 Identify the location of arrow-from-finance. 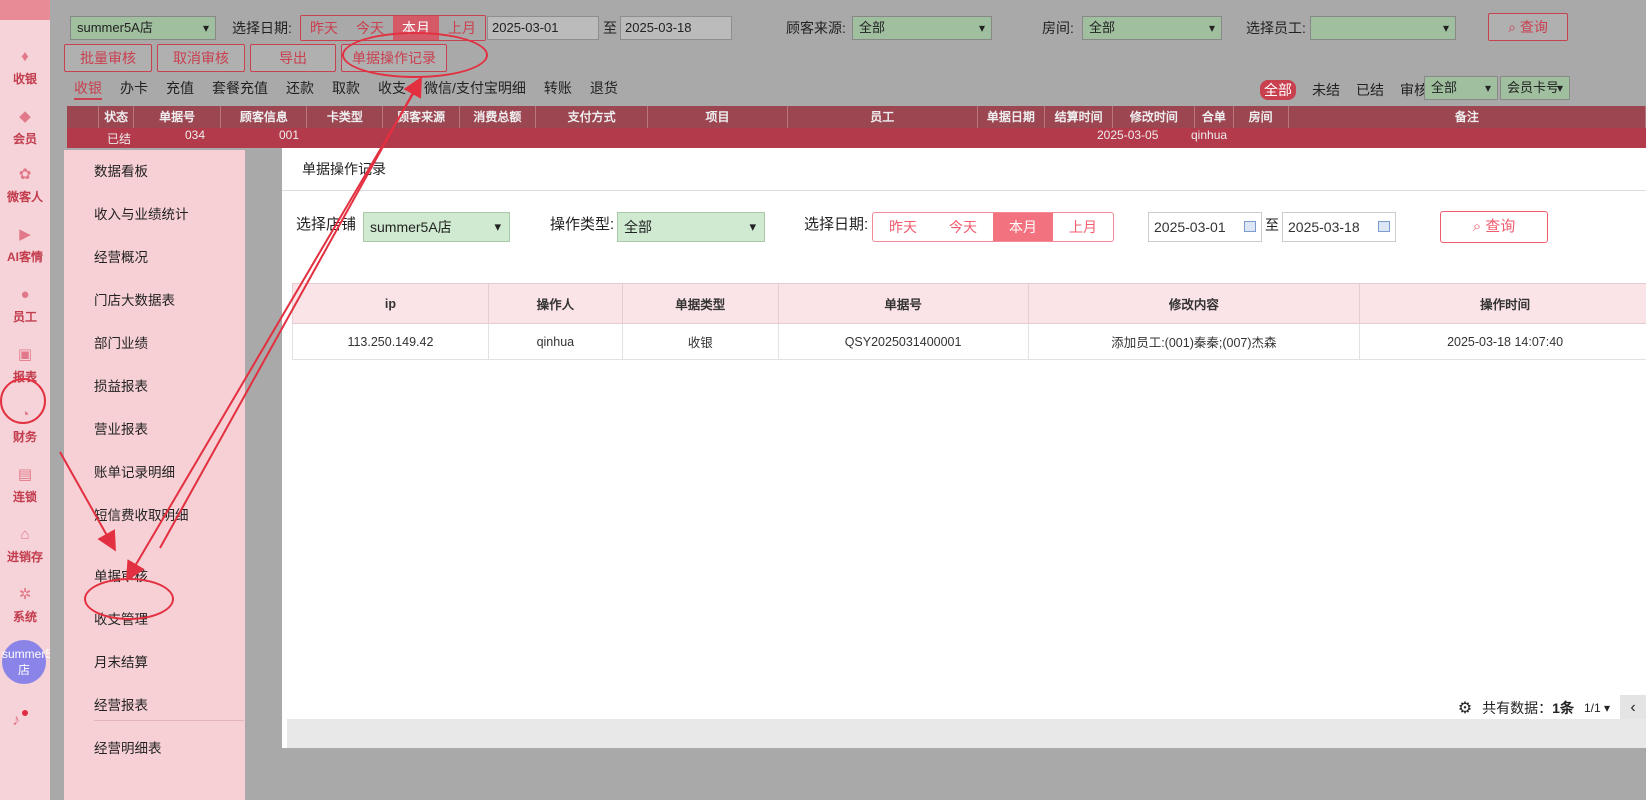
(87, 501).